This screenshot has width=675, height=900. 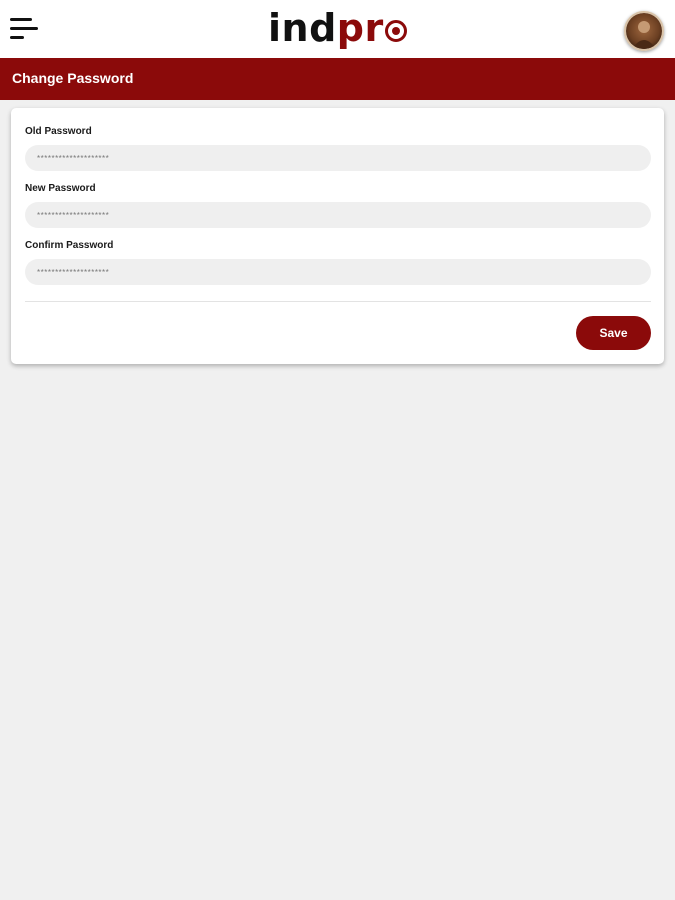 I want to click on old-password-label: Old Password, so click(x=58, y=131).